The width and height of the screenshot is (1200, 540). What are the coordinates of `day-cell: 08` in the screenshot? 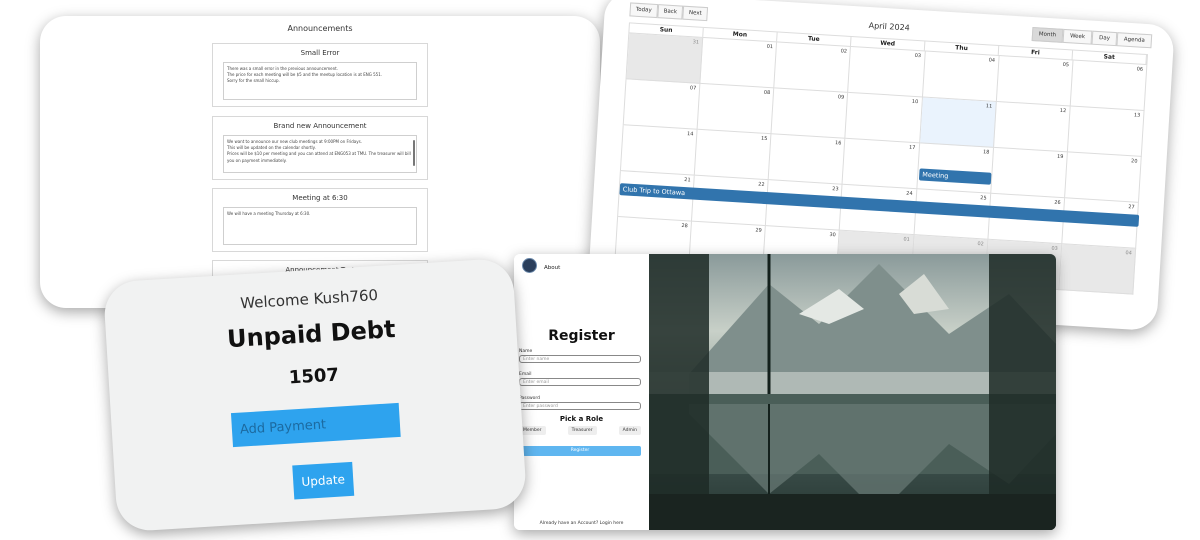 It's located at (736, 109).